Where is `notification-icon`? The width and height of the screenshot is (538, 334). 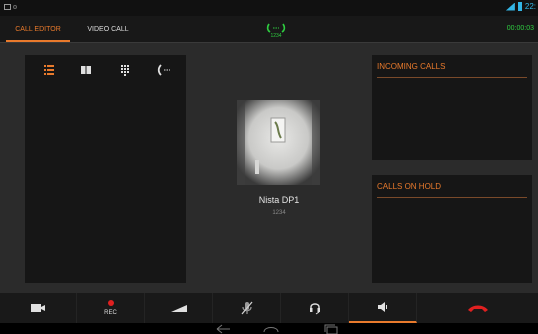 notification-icon is located at coordinates (7, 7).